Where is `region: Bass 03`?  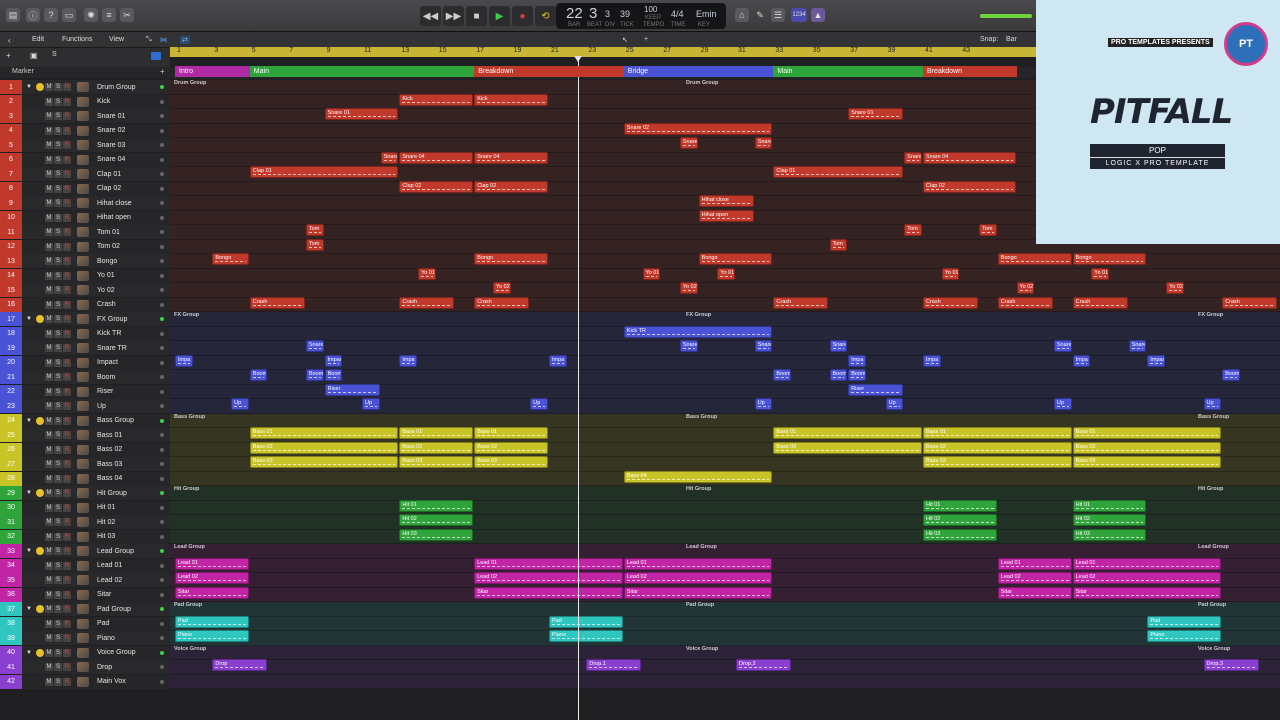 region: Bass 03 is located at coordinates (324, 462).